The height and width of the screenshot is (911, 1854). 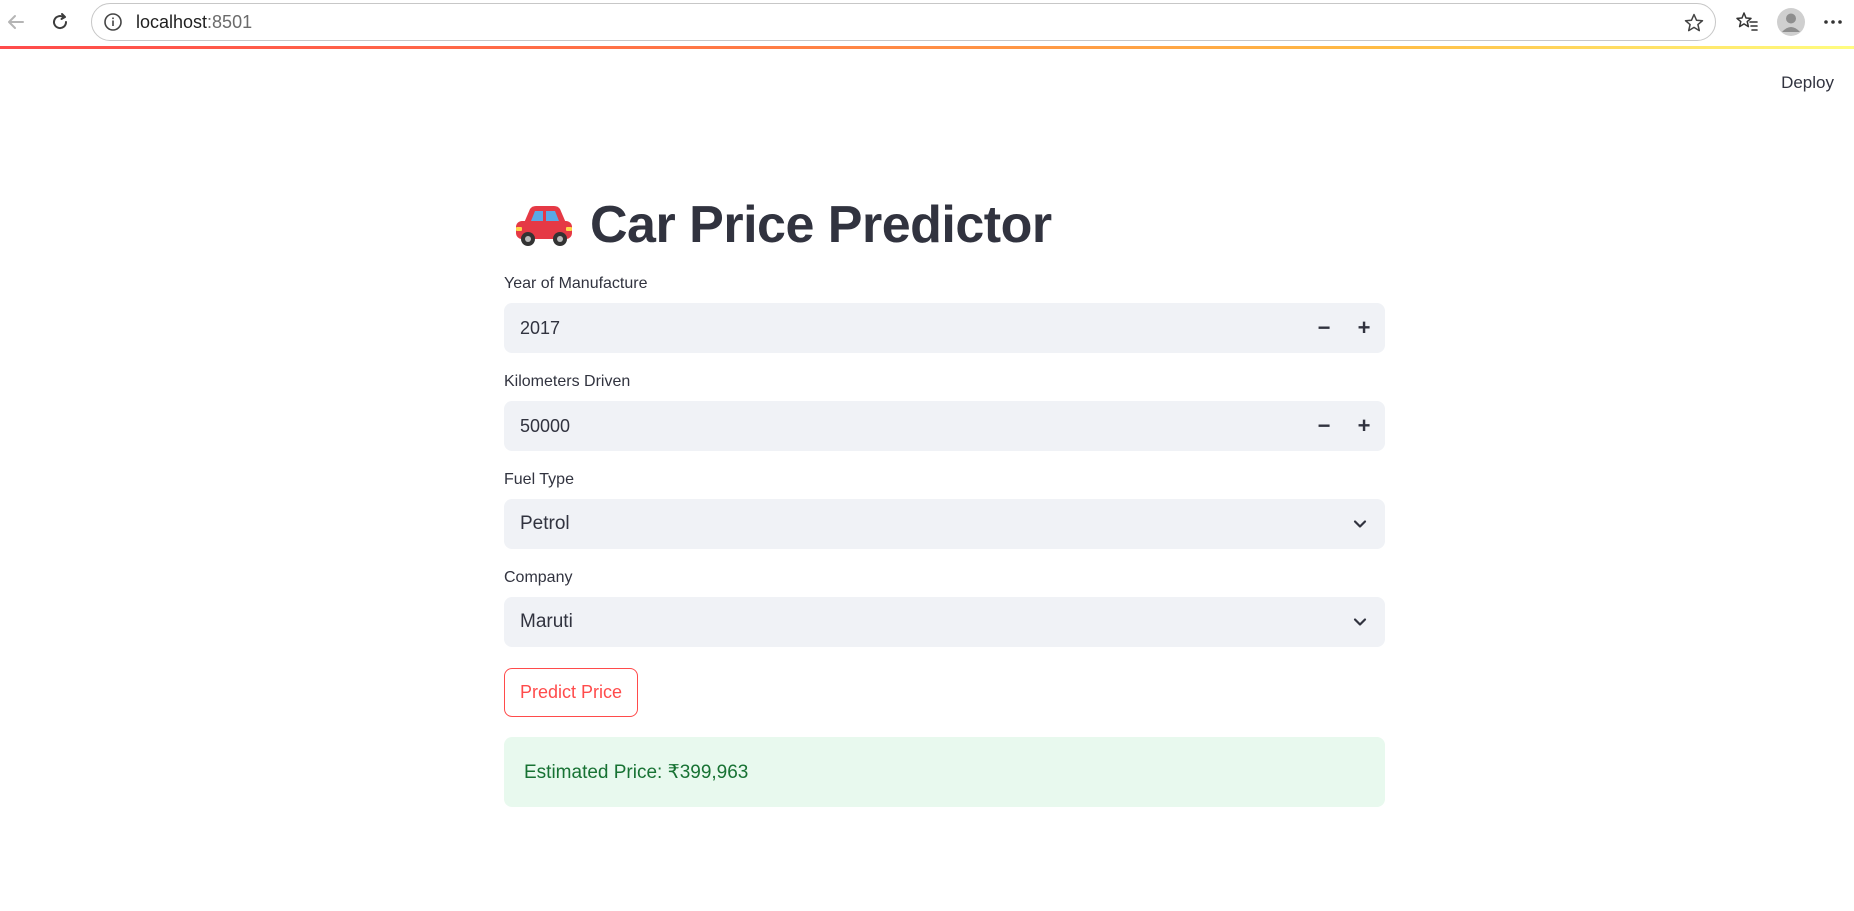 I want to click on star-icon, so click(x=1694, y=23).